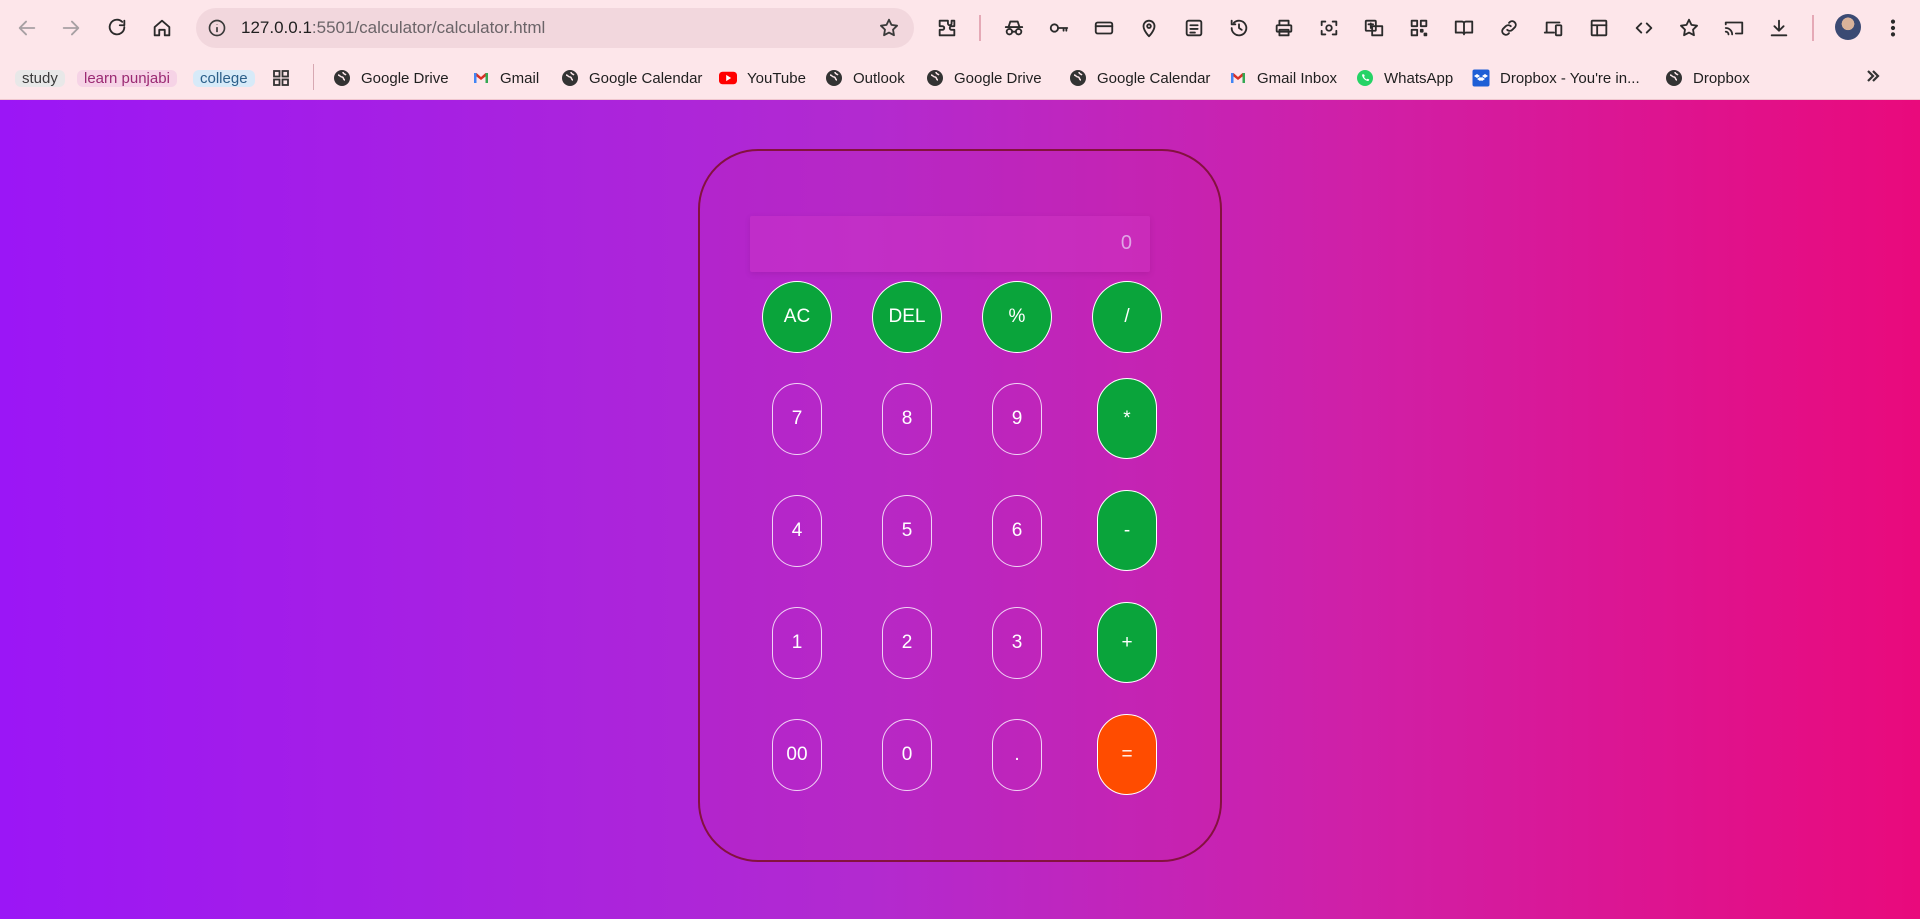  Describe the element at coordinates (1194, 28) in the screenshot. I see `reading-list-icon` at that location.